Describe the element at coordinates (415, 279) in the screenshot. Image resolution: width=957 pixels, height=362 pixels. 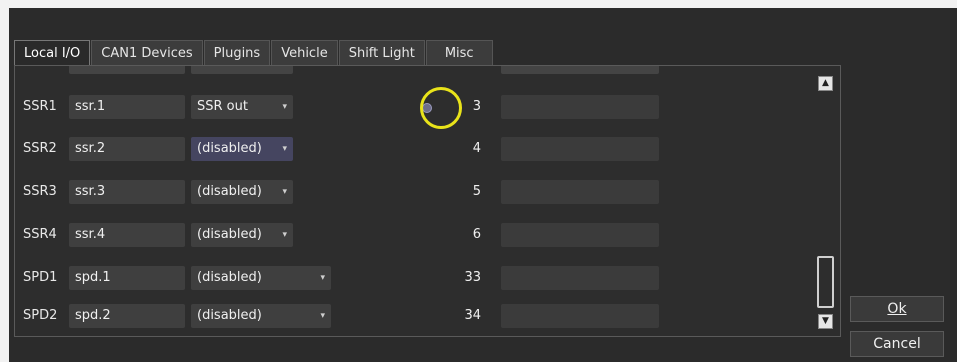
I see `io-row-spd1: SPD1 spd.1 (disabled) ▾ 33` at that location.